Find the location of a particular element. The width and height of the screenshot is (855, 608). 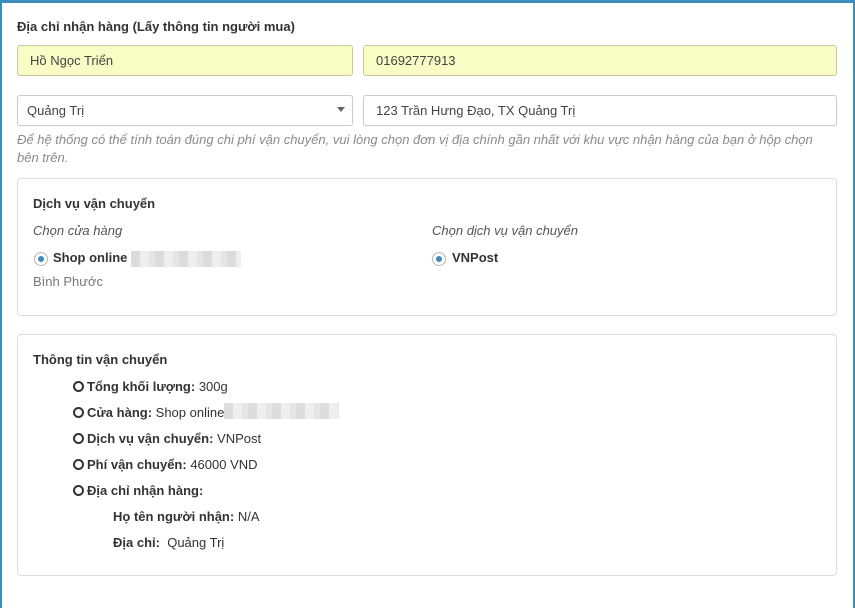

phone-field: 01692777913 is located at coordinates (600, 60).